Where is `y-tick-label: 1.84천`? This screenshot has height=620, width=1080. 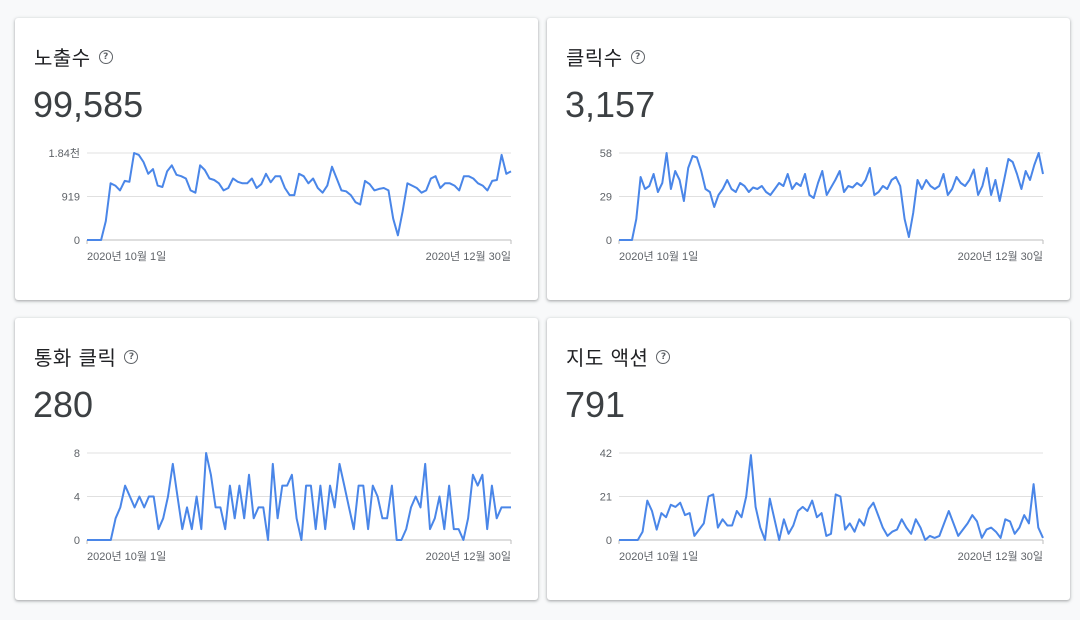
y-tick-label: 1.84천 is located at coordinates (64, 153).